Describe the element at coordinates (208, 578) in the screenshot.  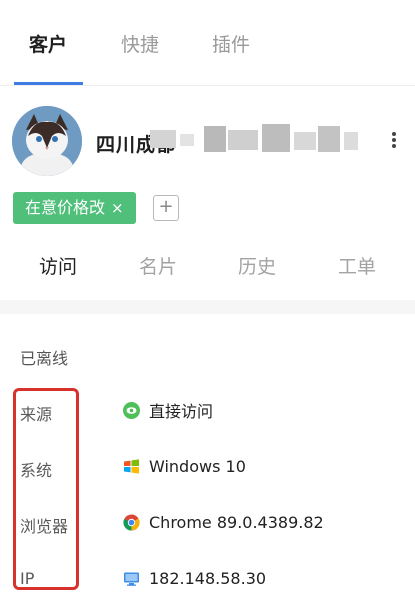
I see `ip-value-text: 182.148.58.30` at that location.